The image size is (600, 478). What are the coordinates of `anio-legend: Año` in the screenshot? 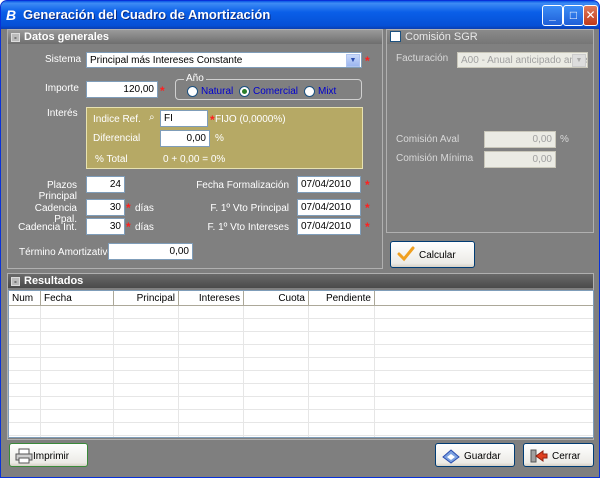 It's located at (195, 78).